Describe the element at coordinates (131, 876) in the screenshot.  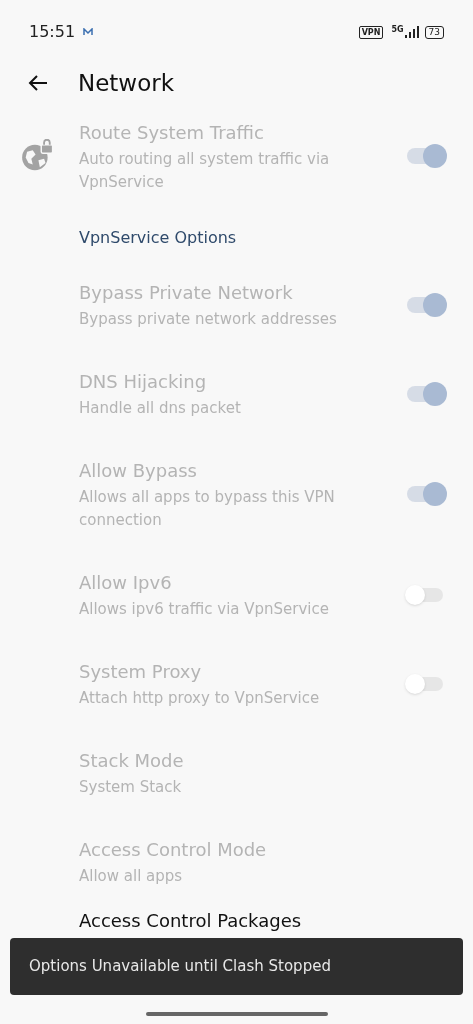
I see `item-subtitle: Allow all apps` at that location.